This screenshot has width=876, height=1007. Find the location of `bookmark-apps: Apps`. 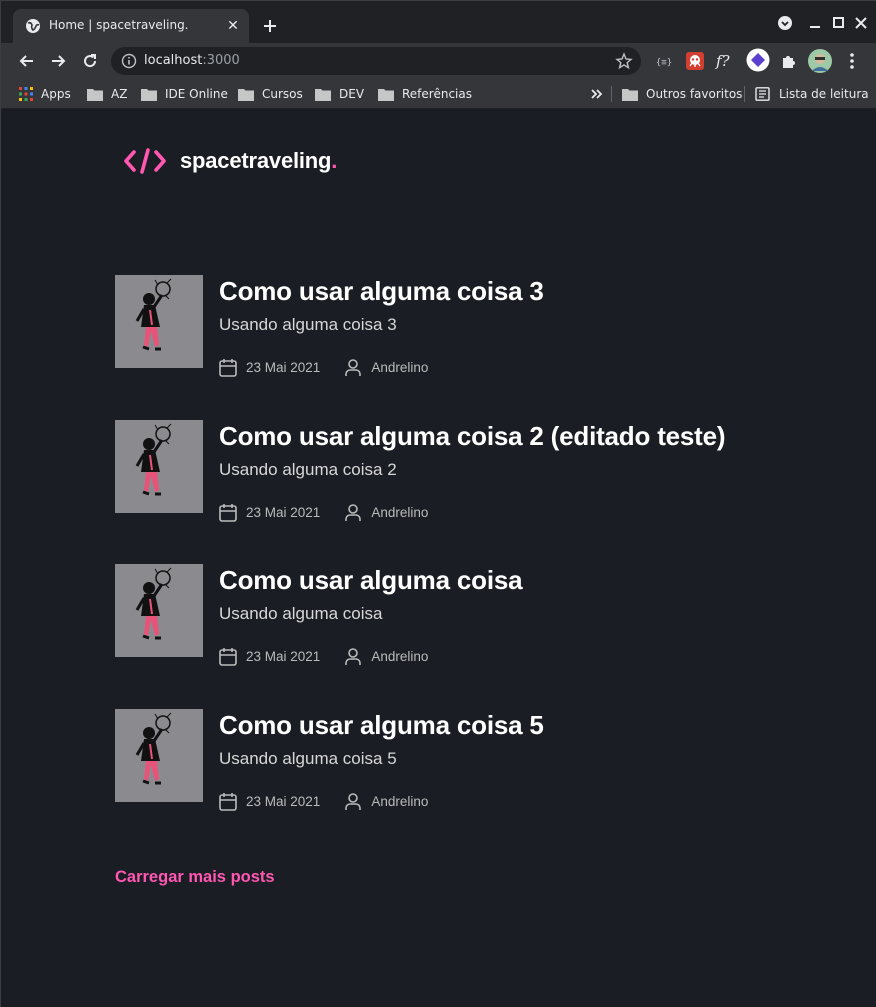

bookmark-apps: Apps is located at coordinates (45, 94).